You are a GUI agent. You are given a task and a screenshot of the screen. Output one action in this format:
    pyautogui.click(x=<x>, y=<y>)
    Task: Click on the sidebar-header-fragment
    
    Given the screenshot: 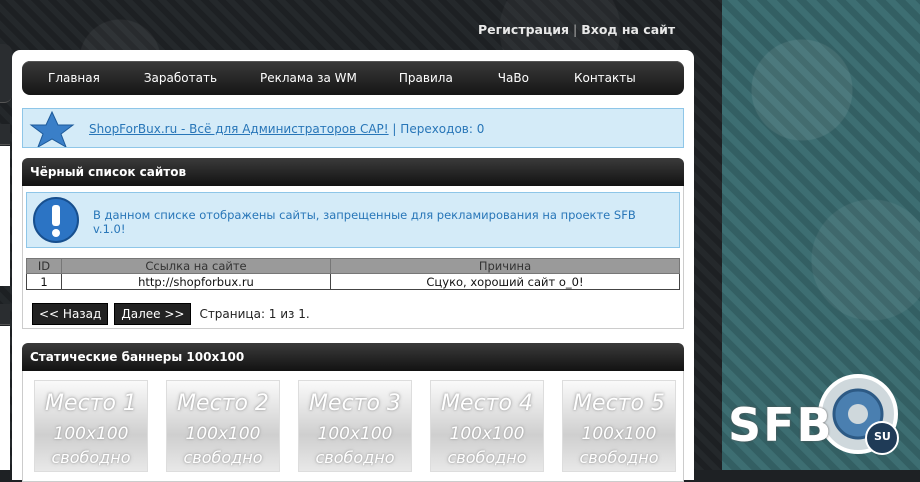 What is the action you would take?
    pyautogui.click(x=6, y=73)
    